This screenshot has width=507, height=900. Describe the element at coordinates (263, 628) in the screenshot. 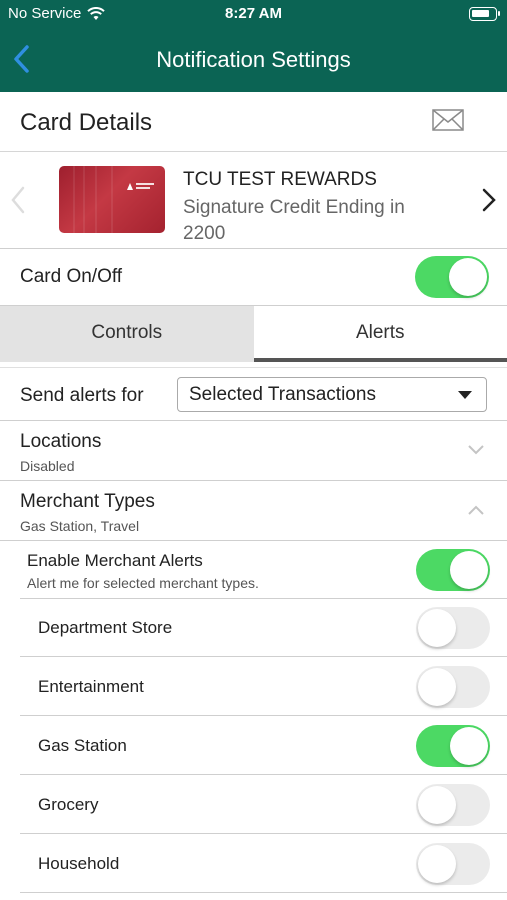

I see `merchant-item-department-store: Department Store` at that location.